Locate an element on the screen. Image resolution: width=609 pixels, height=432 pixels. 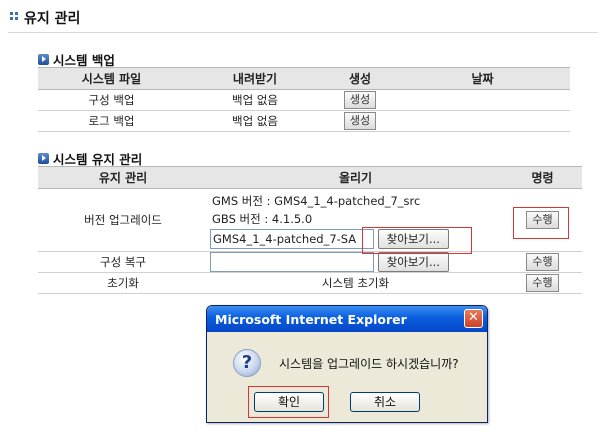
upgrade-label: 버전 업그레이드 is located at coordinates (123, 220).